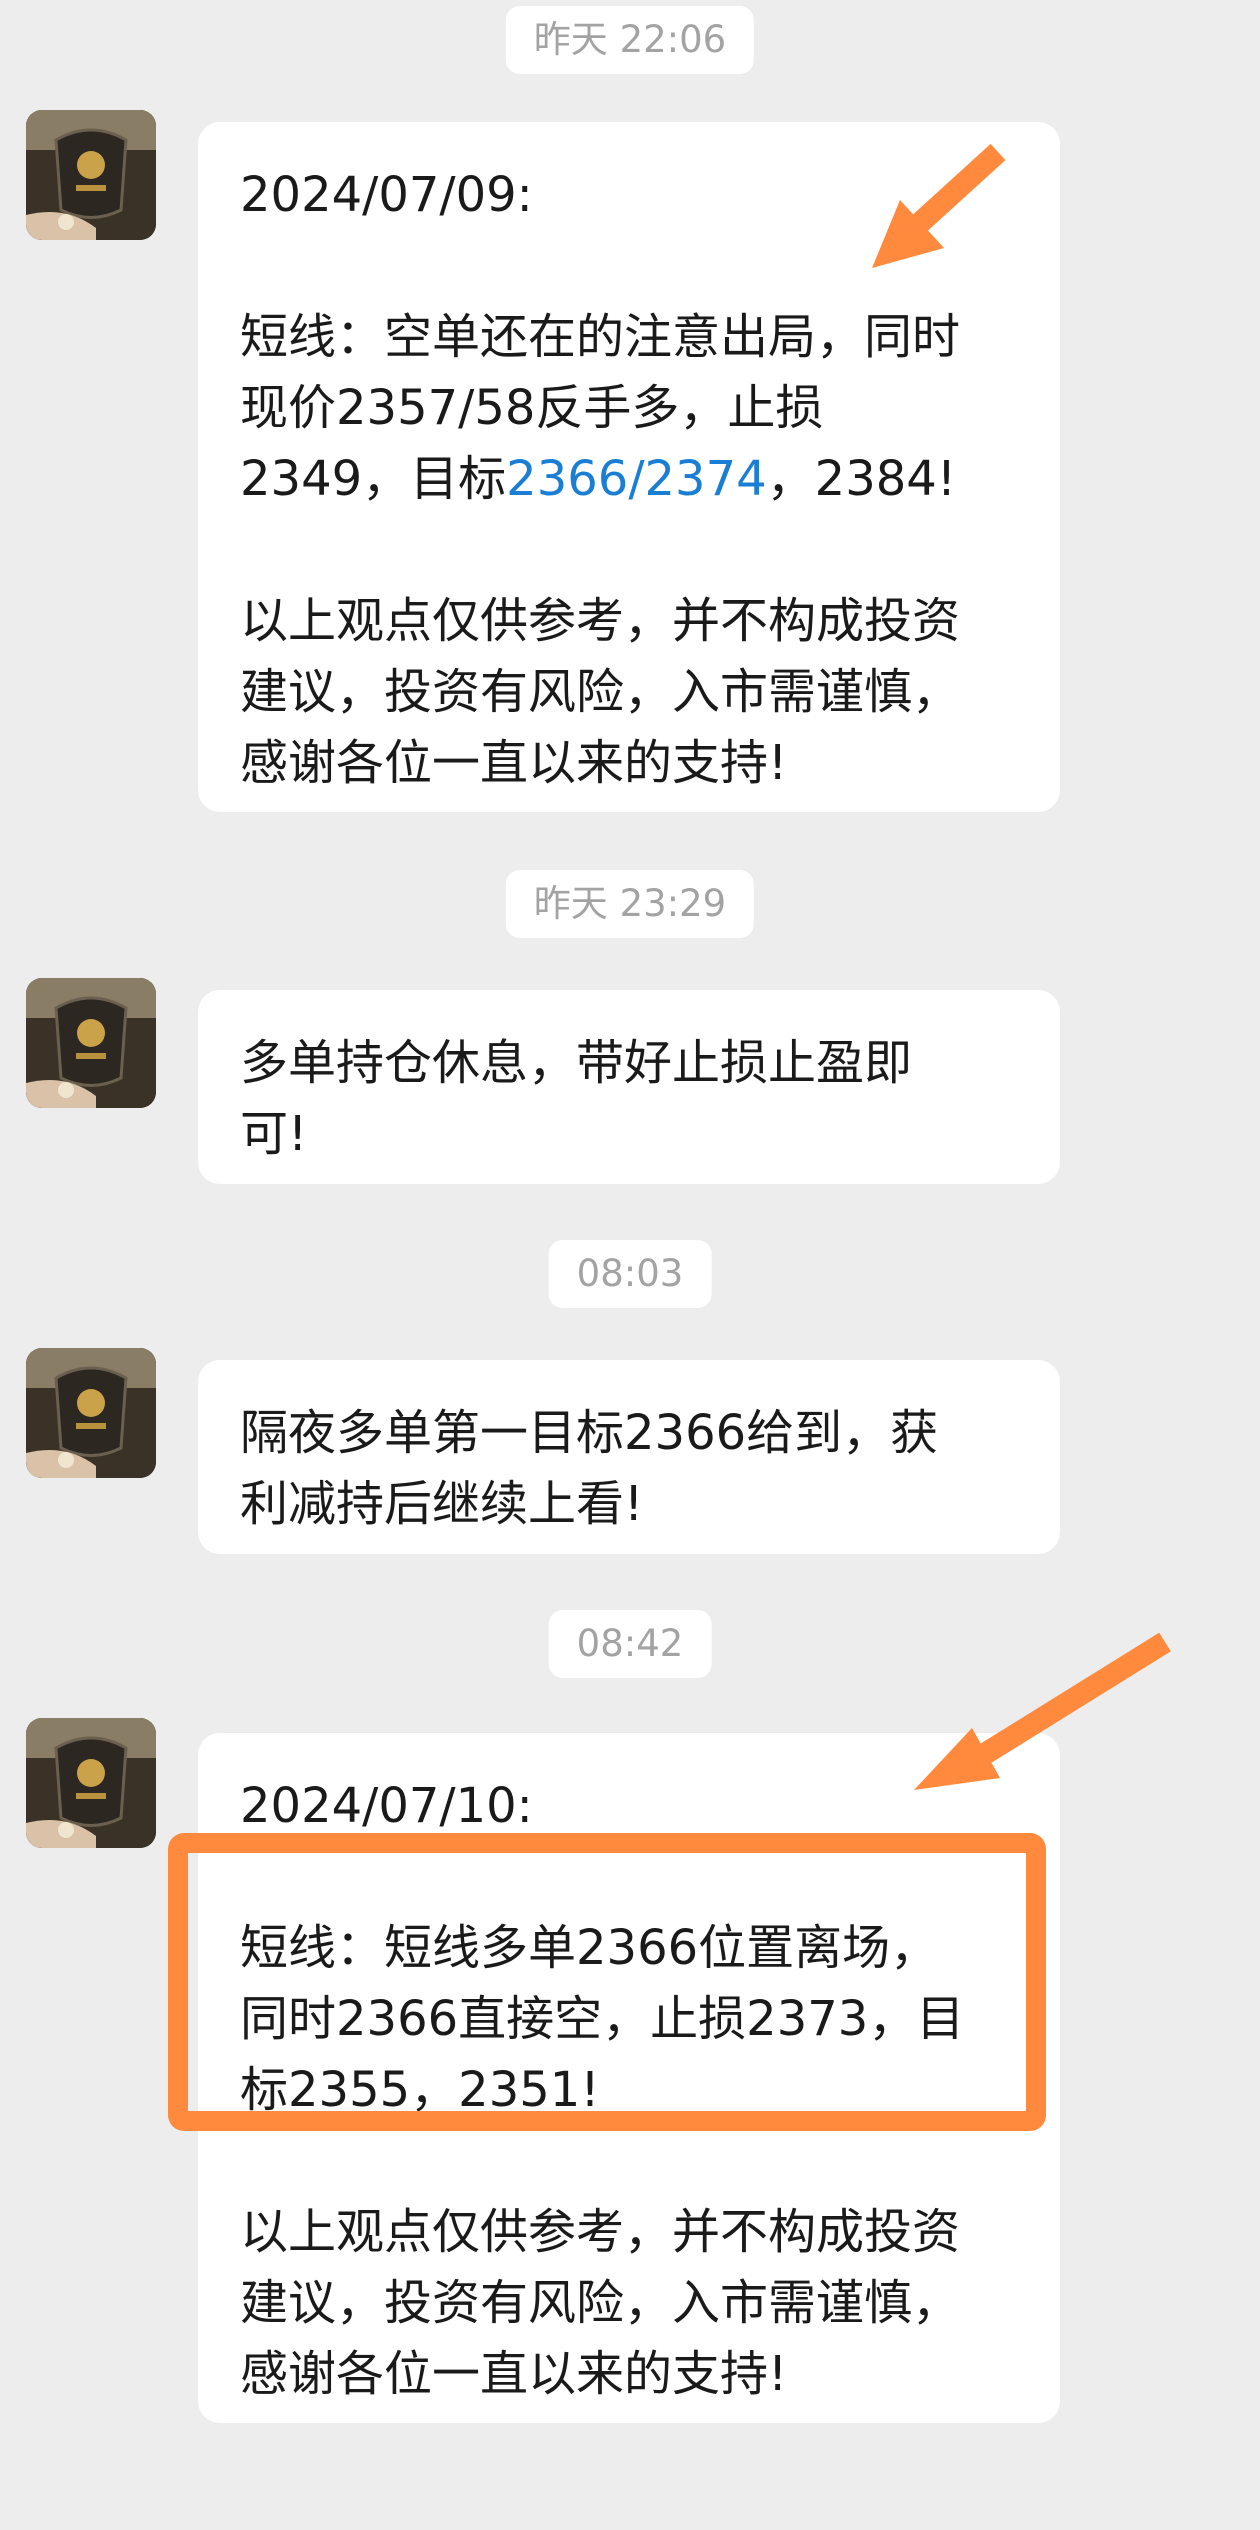  Describe the element at coordinates (576, 1063) in the screenshot. I see `message-text-line: 多单持仓休息，带好止损止盈即` at that location.